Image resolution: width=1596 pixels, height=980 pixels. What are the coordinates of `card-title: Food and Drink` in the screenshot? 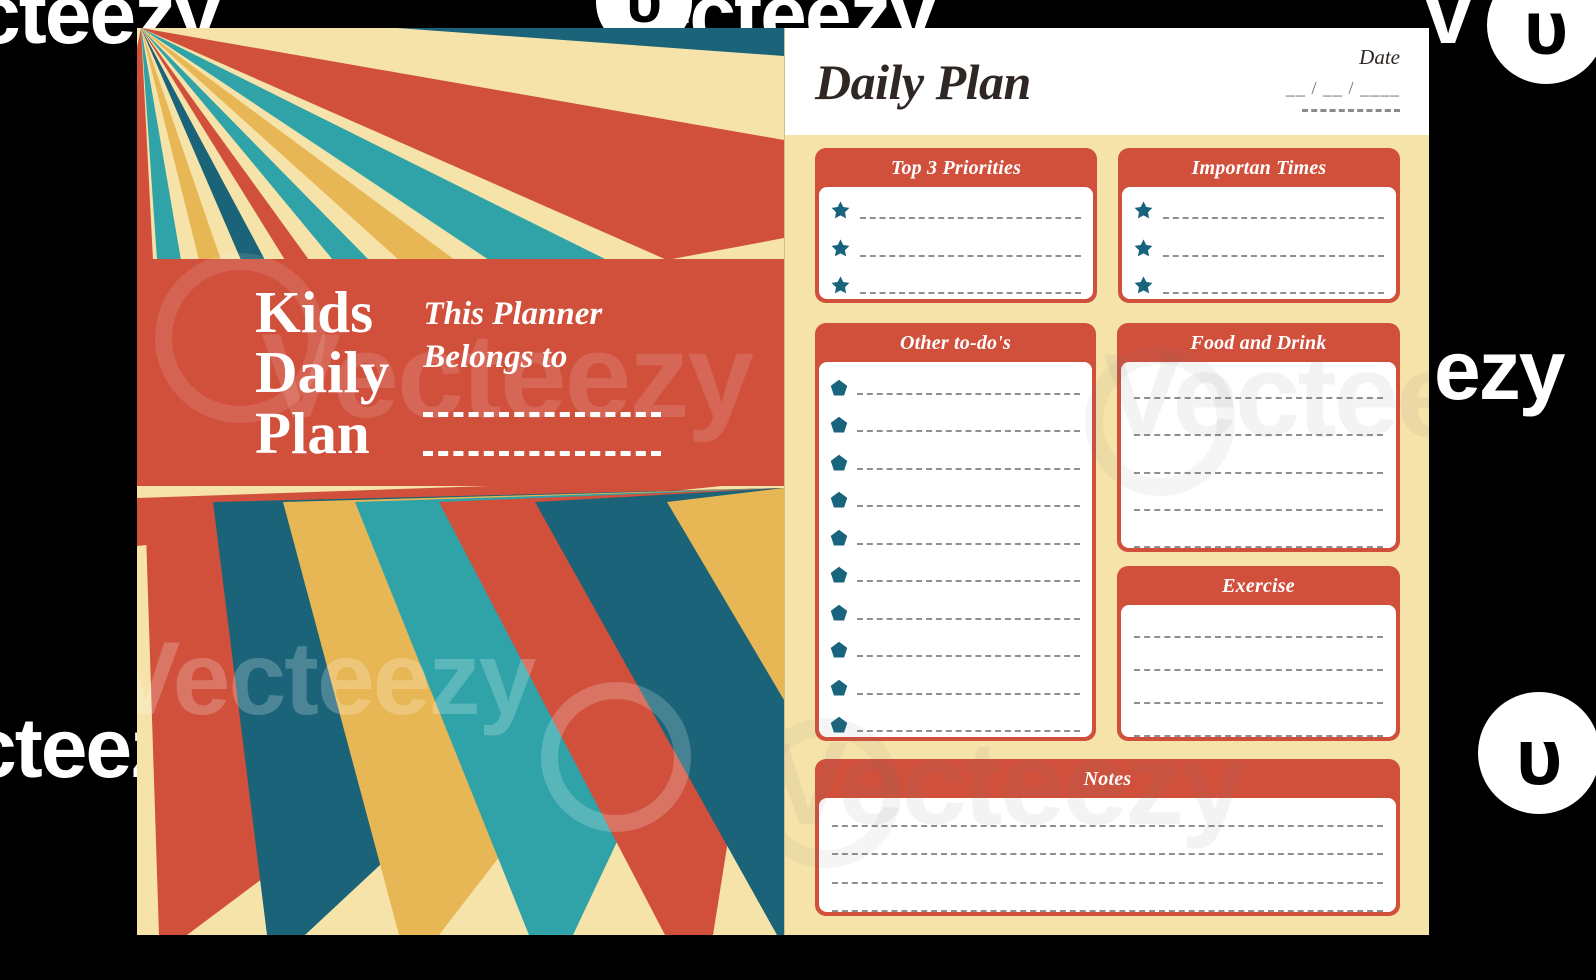 It's located at (1258, 343).